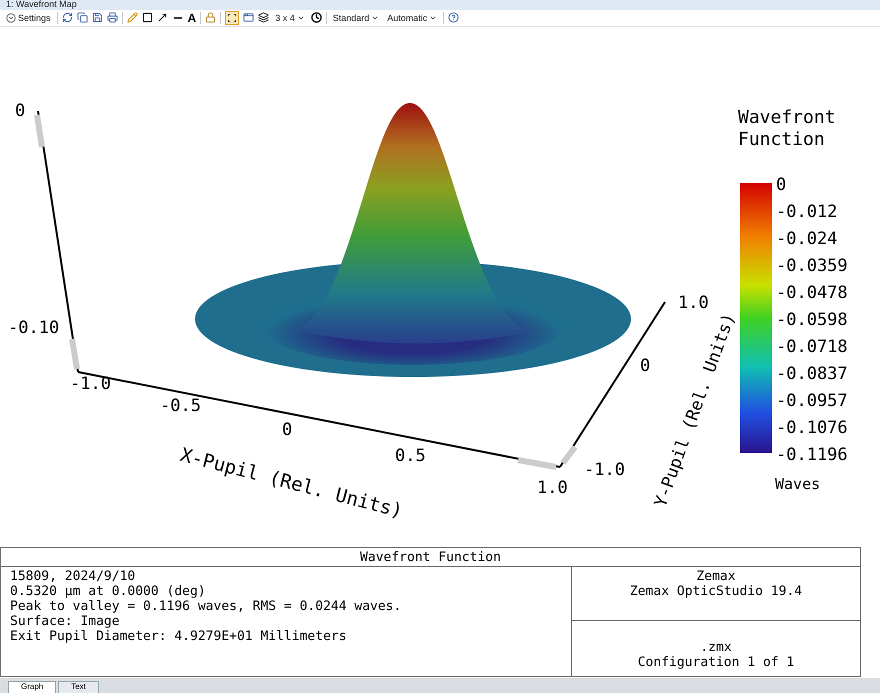 The width and height of the screenshot is (880, 693). What do you see at coordinates (716, 576) in the screenshot?
I see `company-line: Zemax` at bounding box center [716, 576].